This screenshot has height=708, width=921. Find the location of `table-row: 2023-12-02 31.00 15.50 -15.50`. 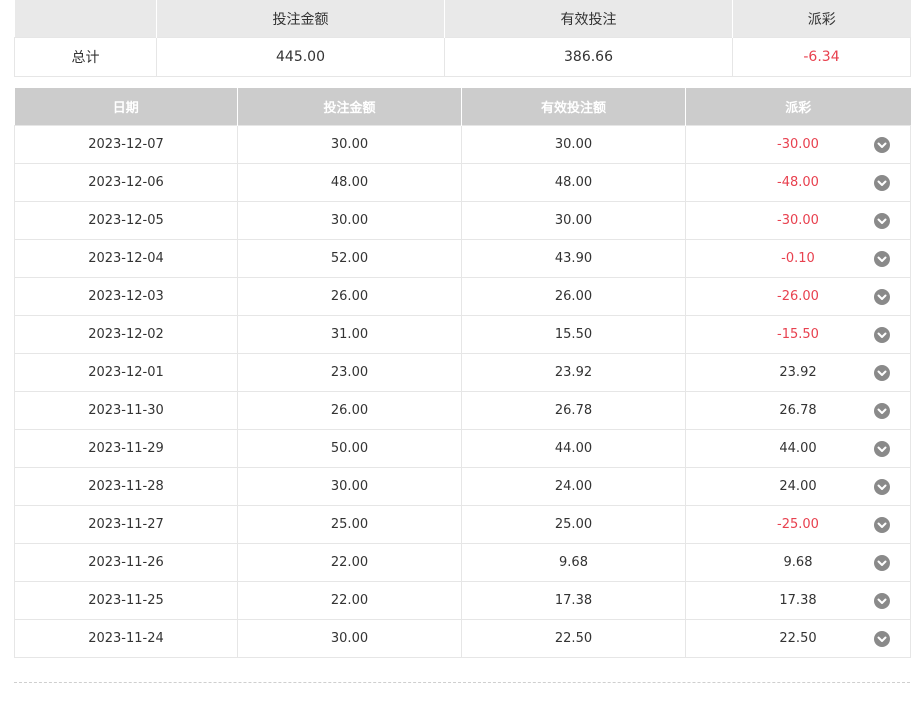

table-row: 2023-12-02 31.00 15.50 -15.50 is located at coordinates (462, 334).